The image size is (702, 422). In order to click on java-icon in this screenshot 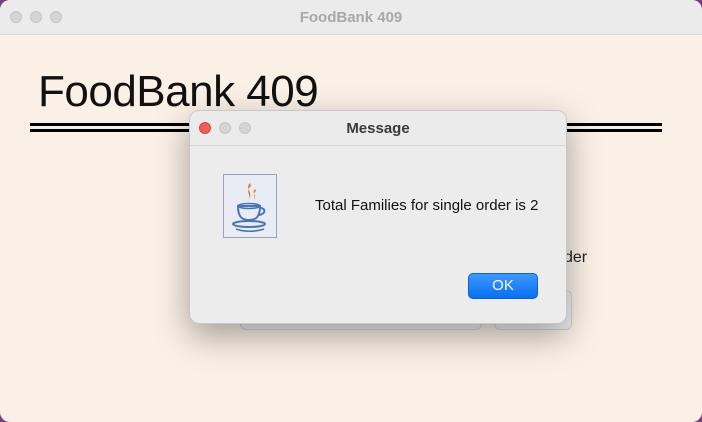, I will do `click(250, 206)`.